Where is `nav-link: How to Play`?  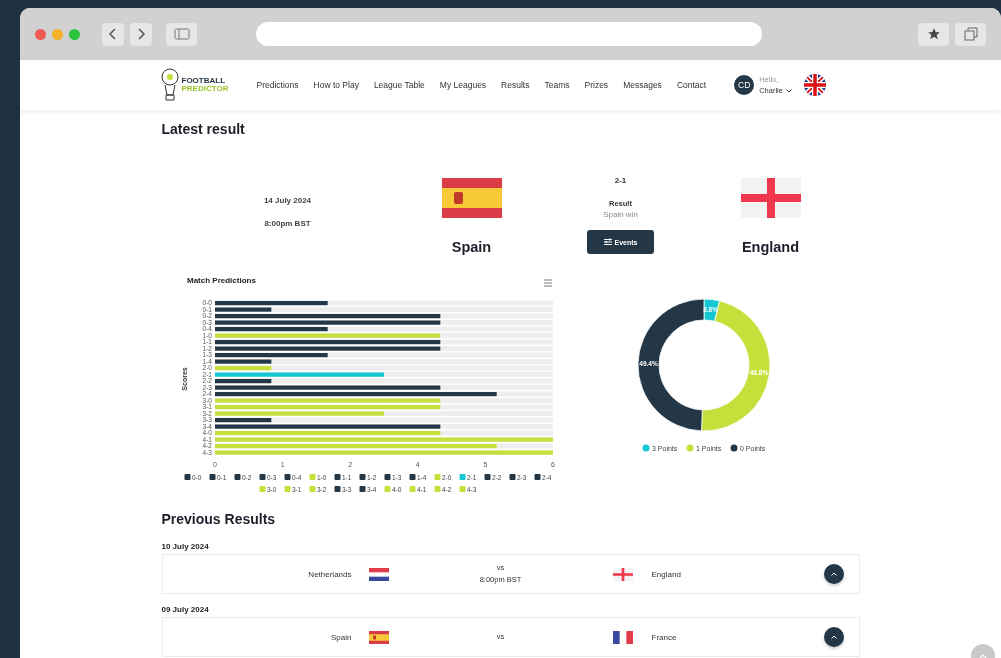
nav-link: How to Play is located at coordinates (336, 85).